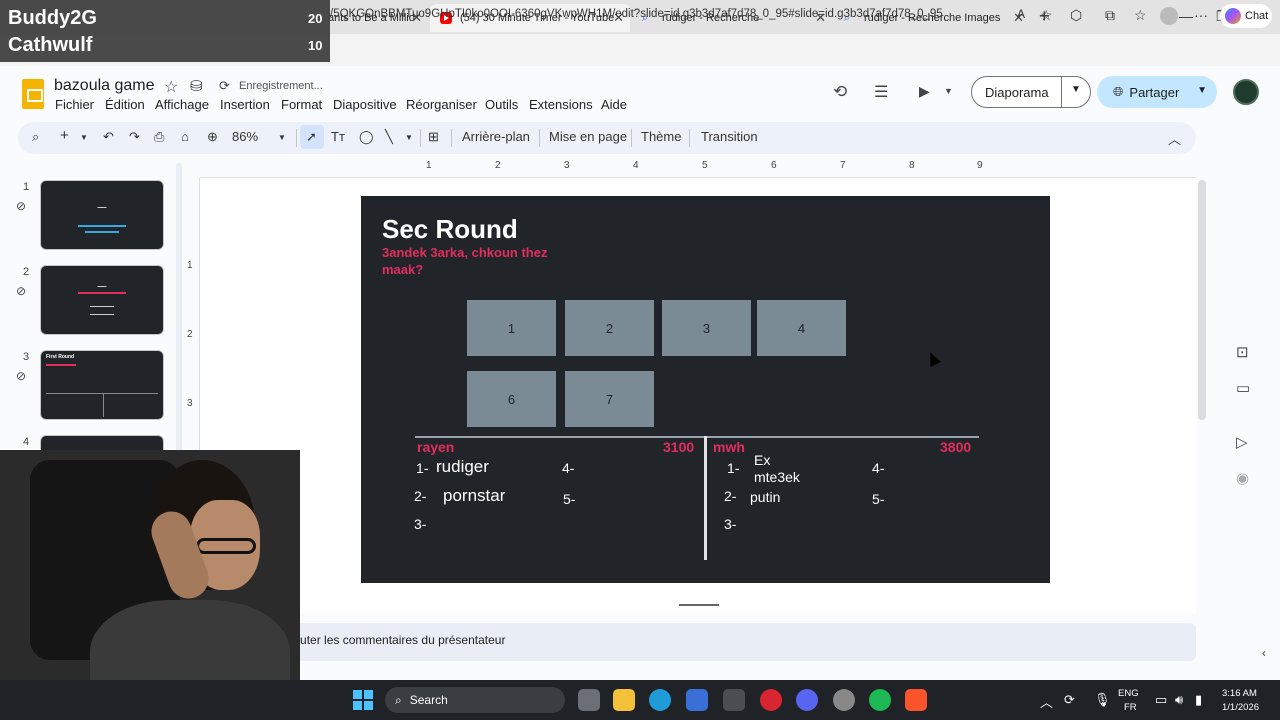 The width and height of the screenshot is (1280, 720). I want to click on edge-browser-icon, so click(660, 700).